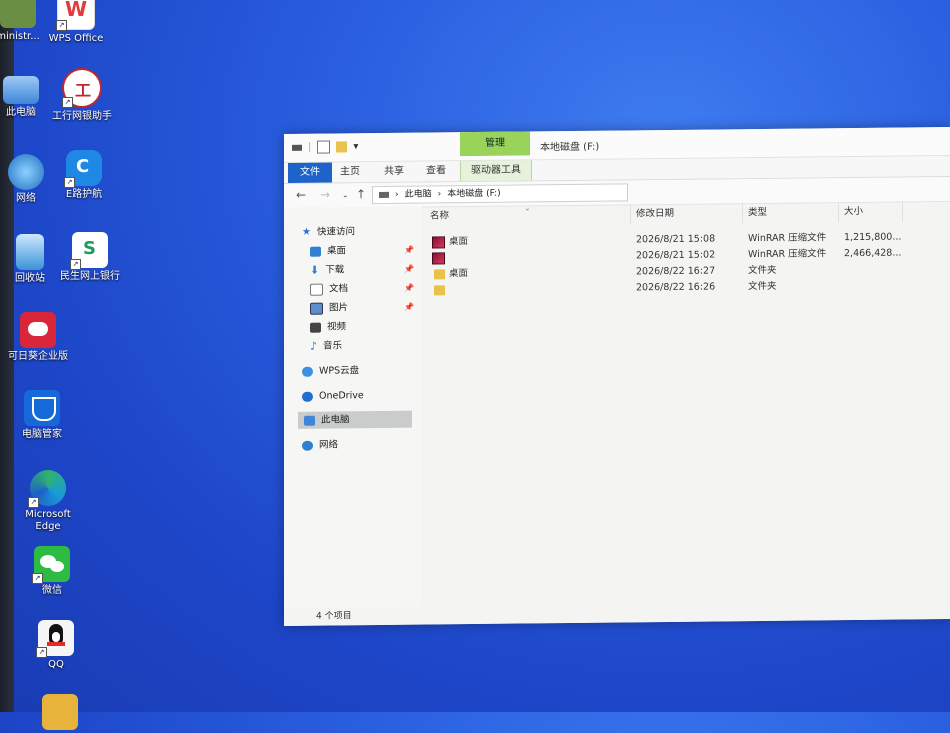  Describe the element at coordinates (350, 172) in the screenshot. I see `tab-home: 主页` at that location.